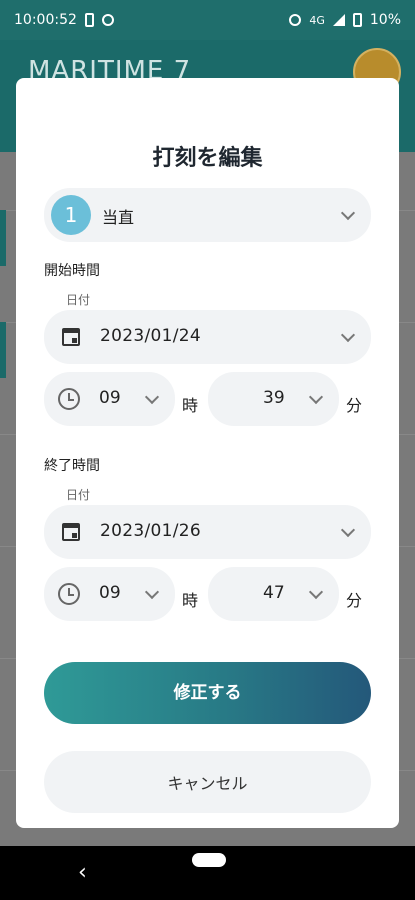  What do you see at coordinates (207, 337) in the screenshot?
I see `start-date-select: 2023/01/24` at bounding box center [207, 337].